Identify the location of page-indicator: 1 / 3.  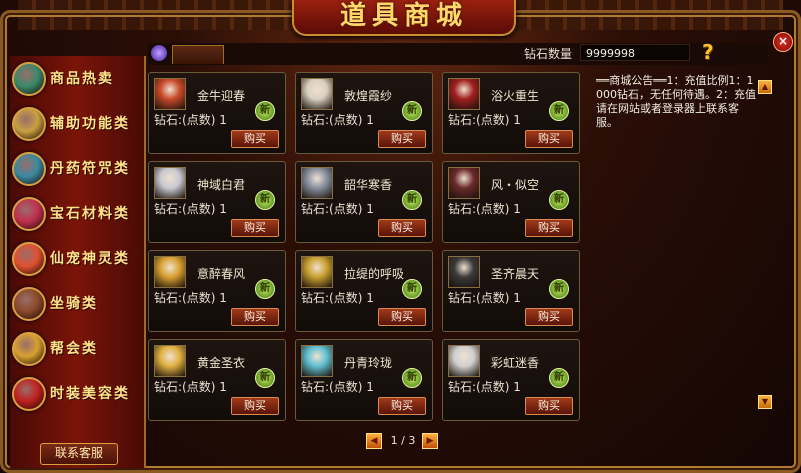
(403, 440).